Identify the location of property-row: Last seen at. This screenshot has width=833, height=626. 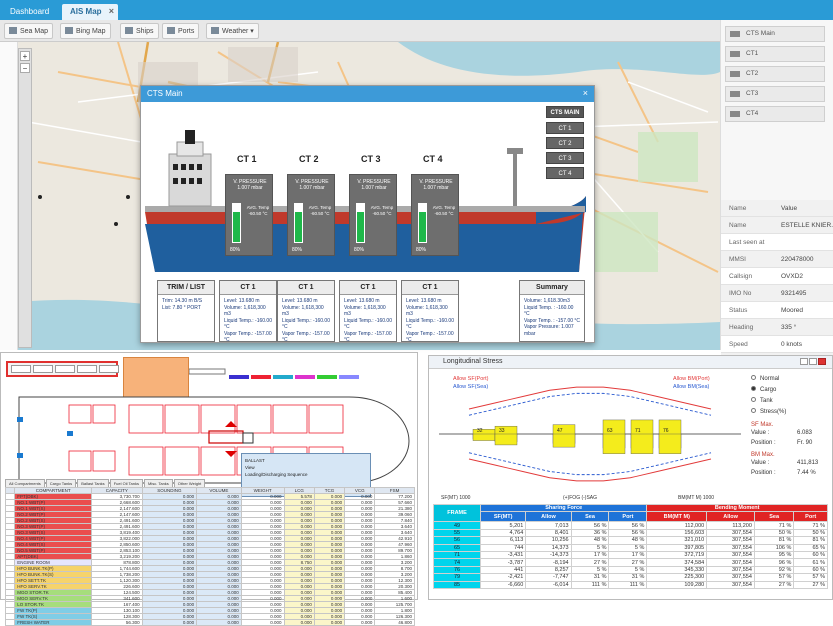
(777, 242).